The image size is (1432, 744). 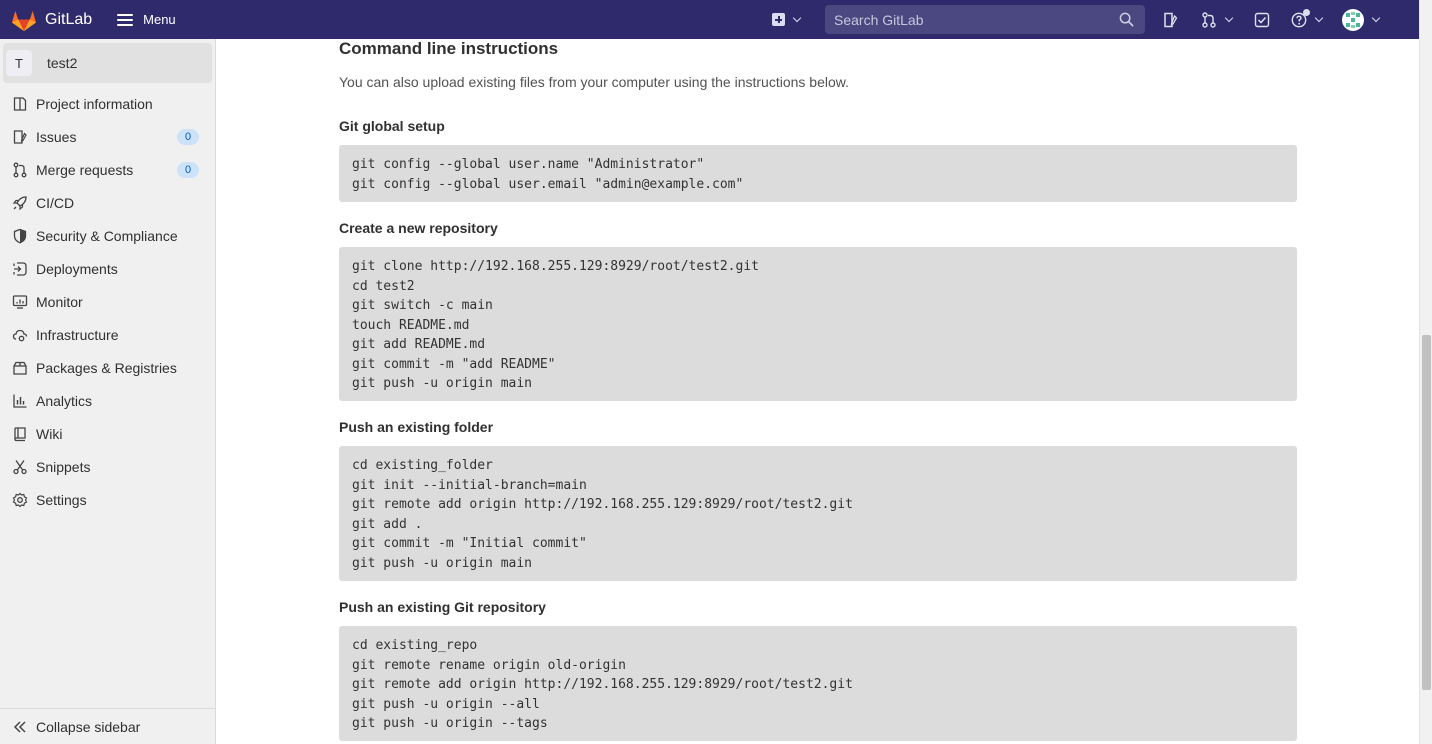 I want to click on sidebar-item-packages-registries: Packages & Registries, so click(x=107, y=367).